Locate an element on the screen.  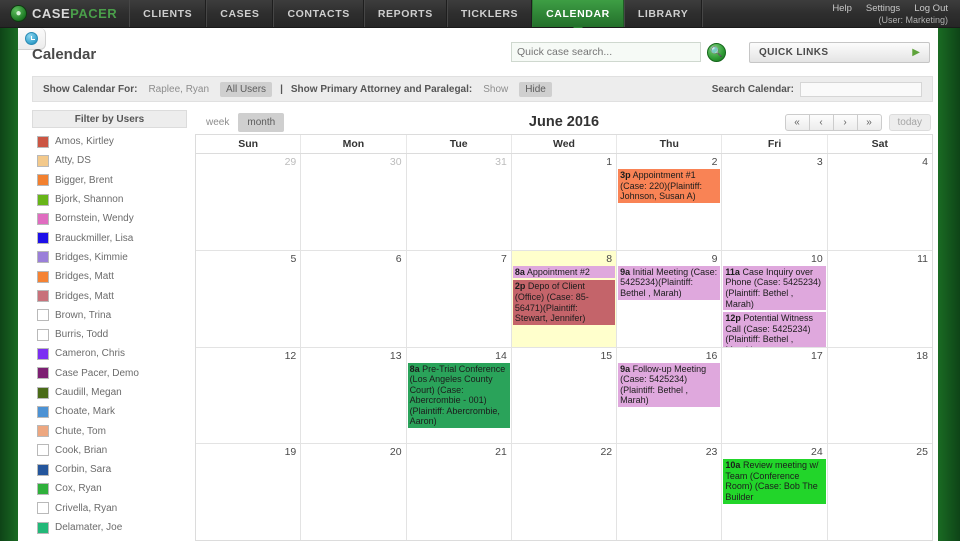
user-filter-chip: Raplee, Ryan is located at coordinates (178, 89).